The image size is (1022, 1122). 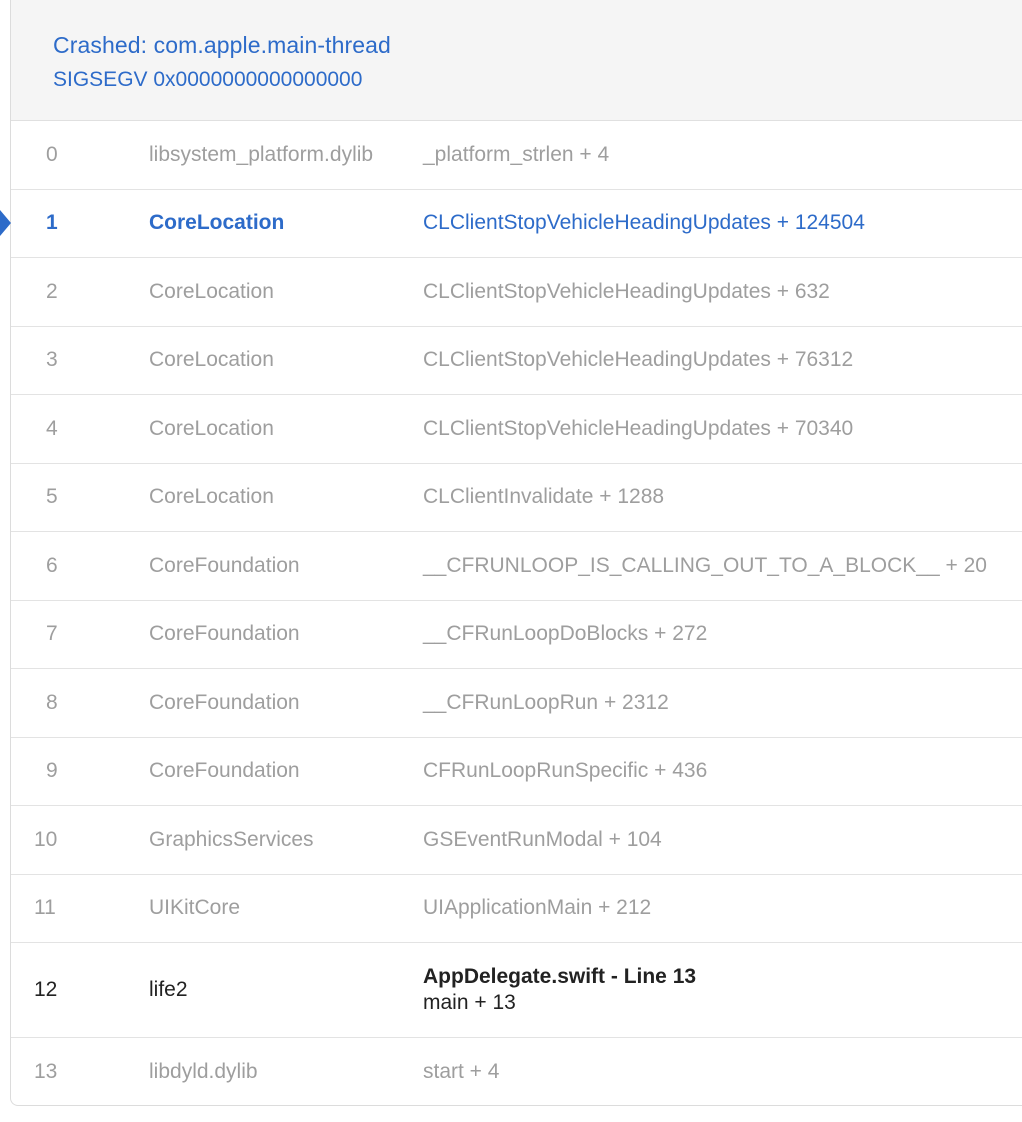 I want to click on frame-symbol: __CFRunLoopDoBlocks + 272, so click(x=565, y=634).